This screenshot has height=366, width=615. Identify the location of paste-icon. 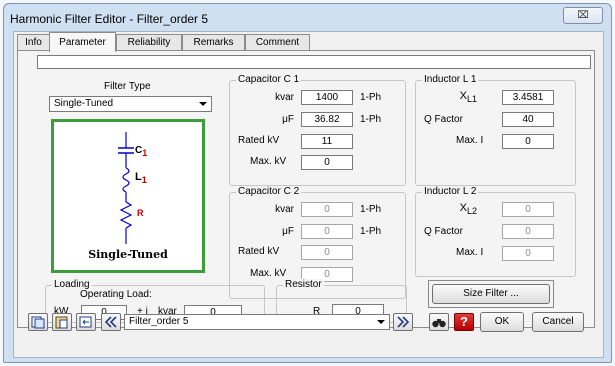
(61, 322).